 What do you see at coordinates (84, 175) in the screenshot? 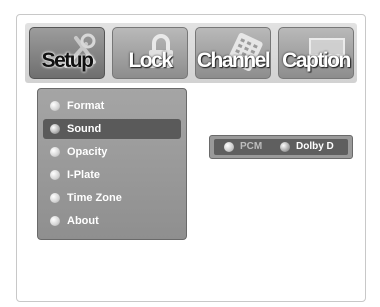
I see `menu-item-label: I-Plate` at bounding box center [84, 175].